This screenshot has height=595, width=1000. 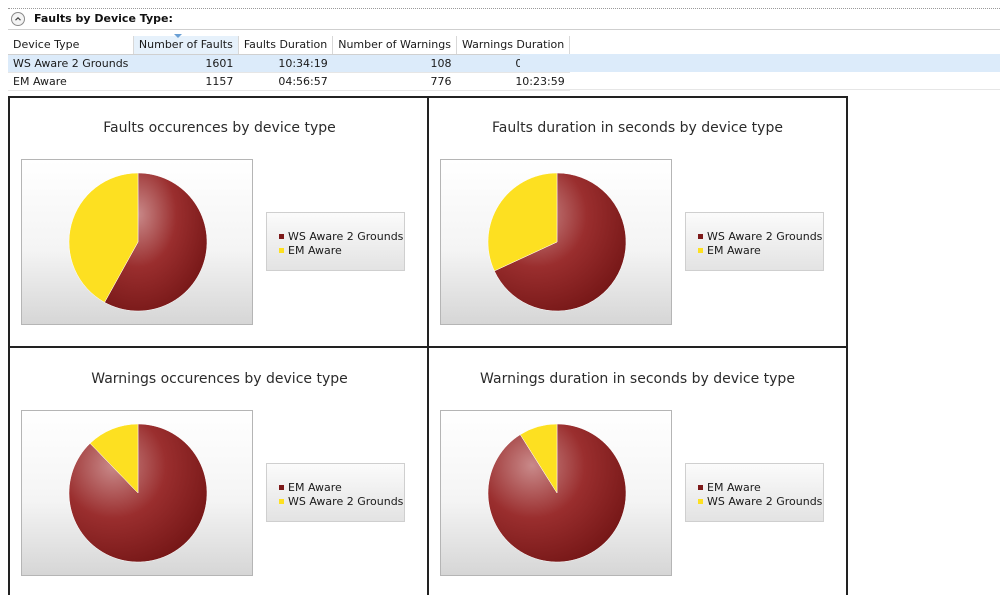 I want to click on chevron-up-icon, so click(x=18, y=18).